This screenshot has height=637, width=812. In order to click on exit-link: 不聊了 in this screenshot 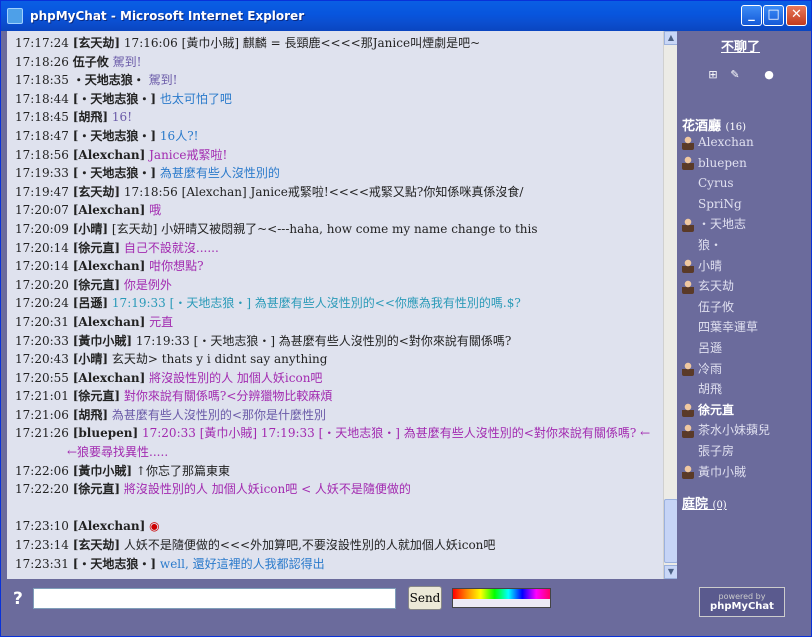, I will do `click(740, 45)`.